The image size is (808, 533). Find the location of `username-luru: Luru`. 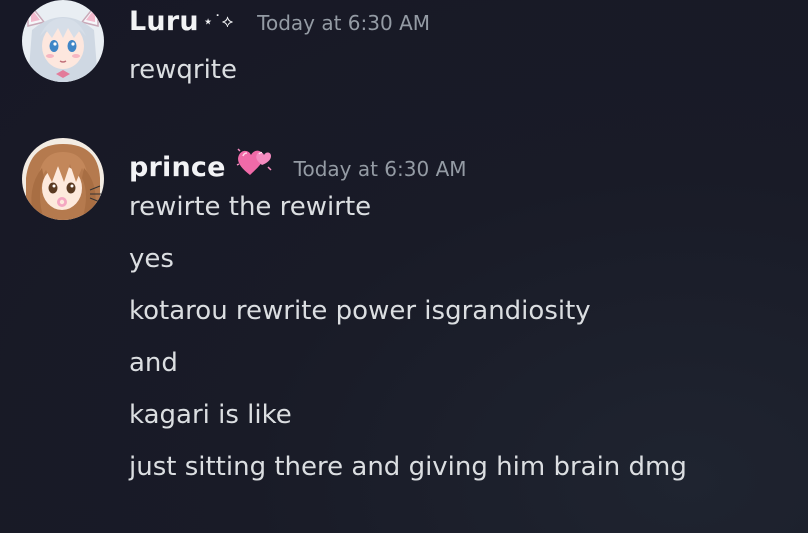

username-luru: Luru is located at coordinates (164, 21).